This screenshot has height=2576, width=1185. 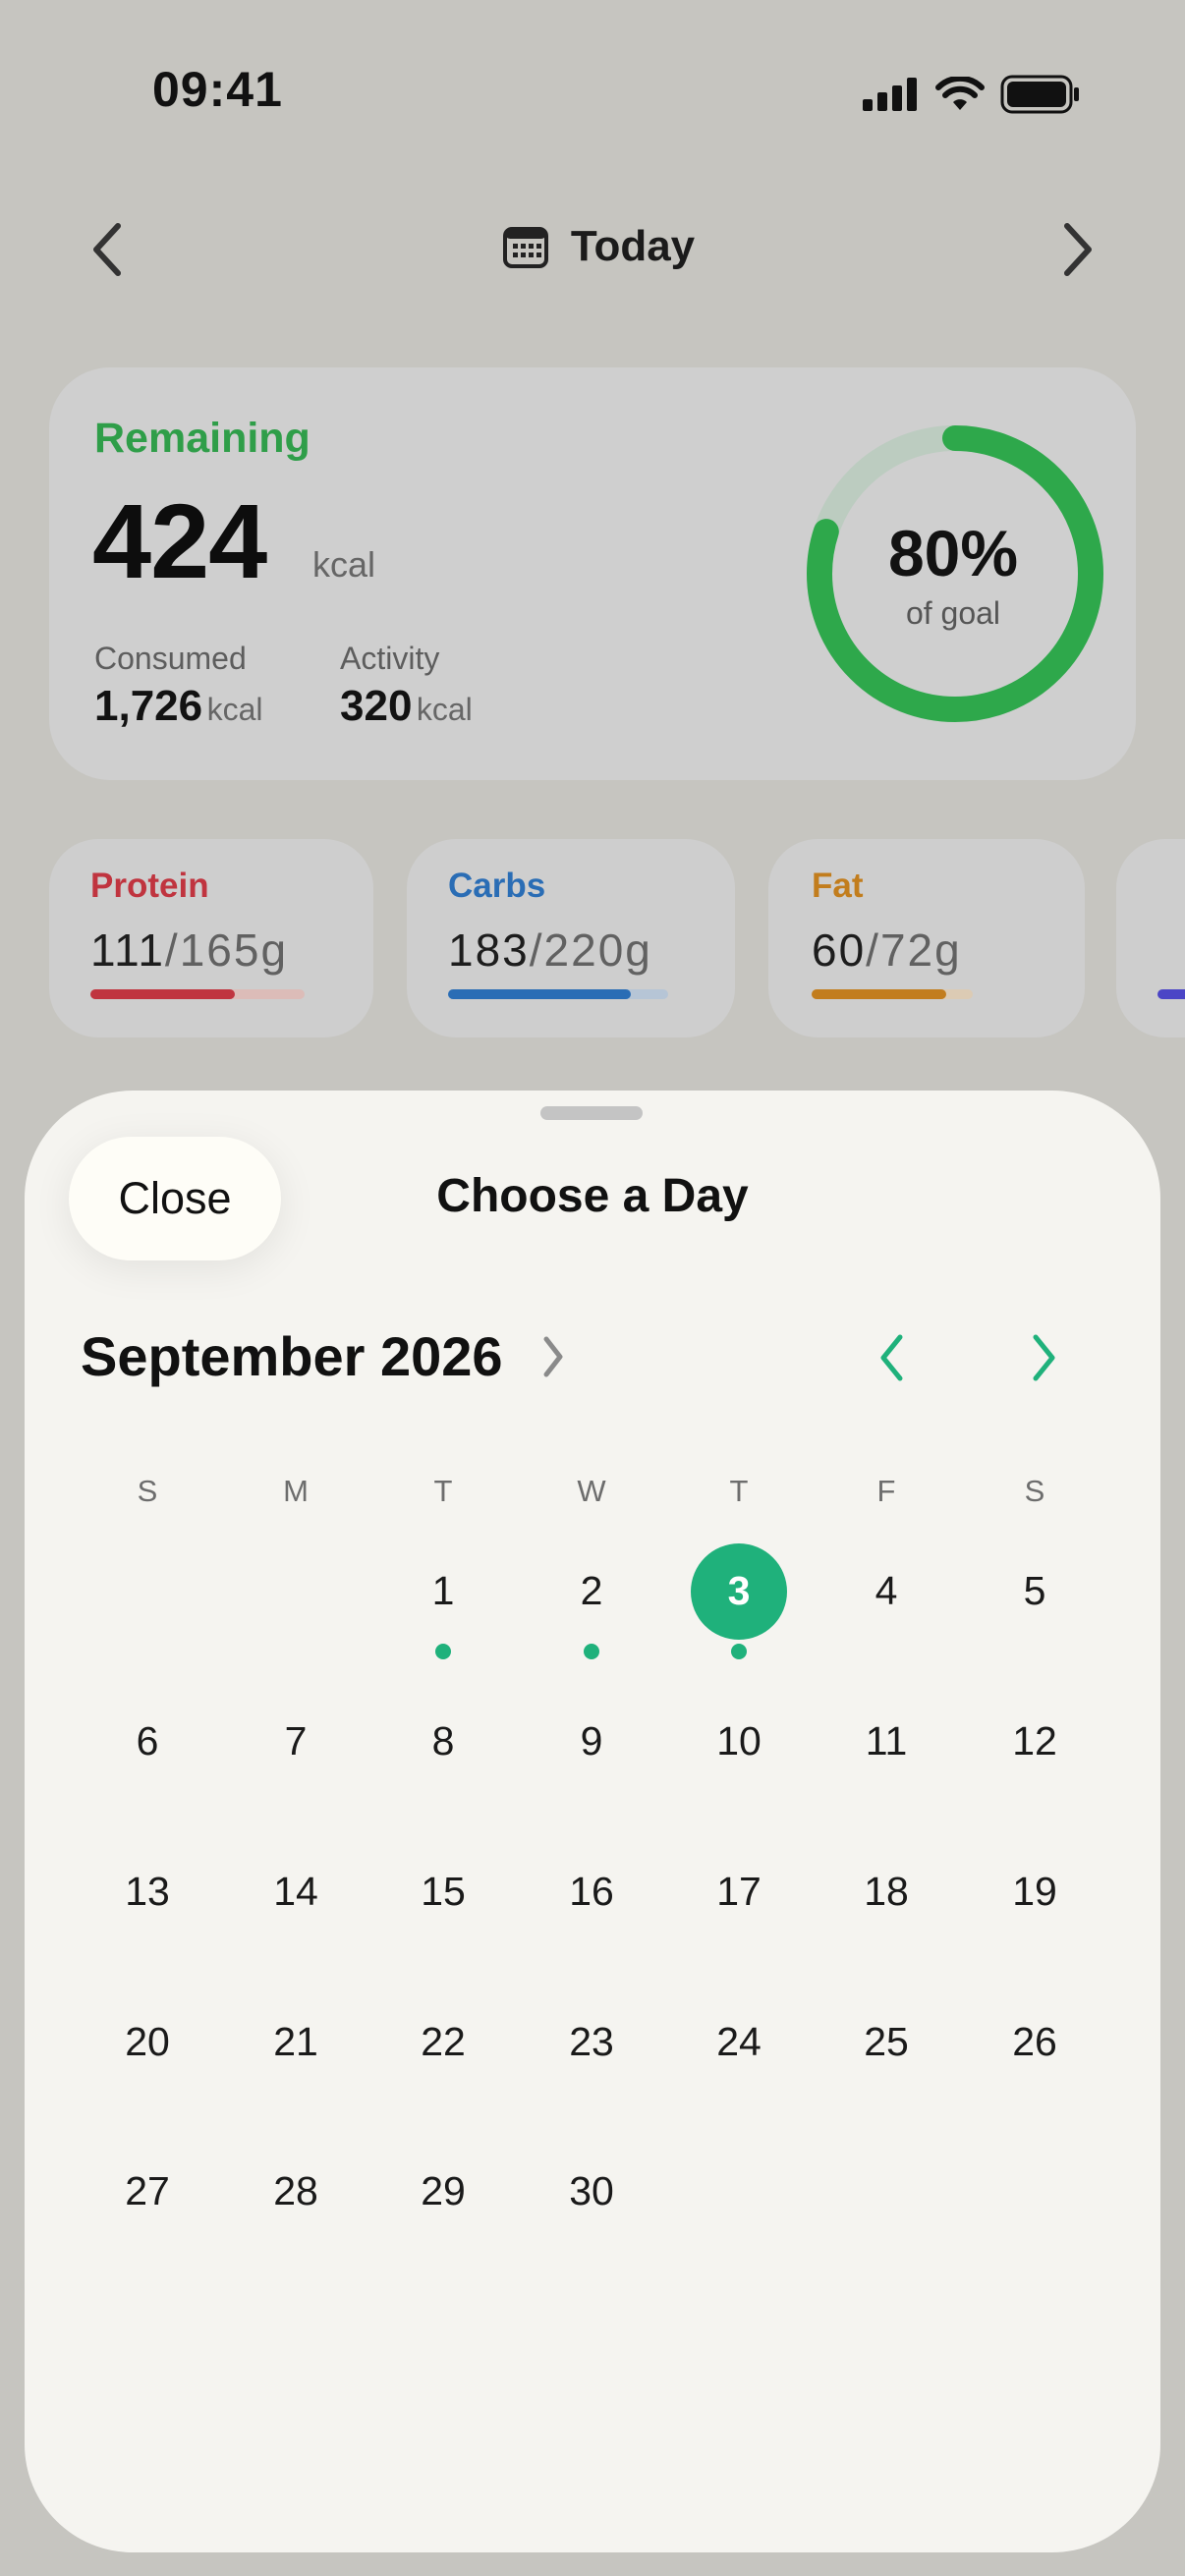 I want to click on remaining-value: 424, so click(x=180, y=540).